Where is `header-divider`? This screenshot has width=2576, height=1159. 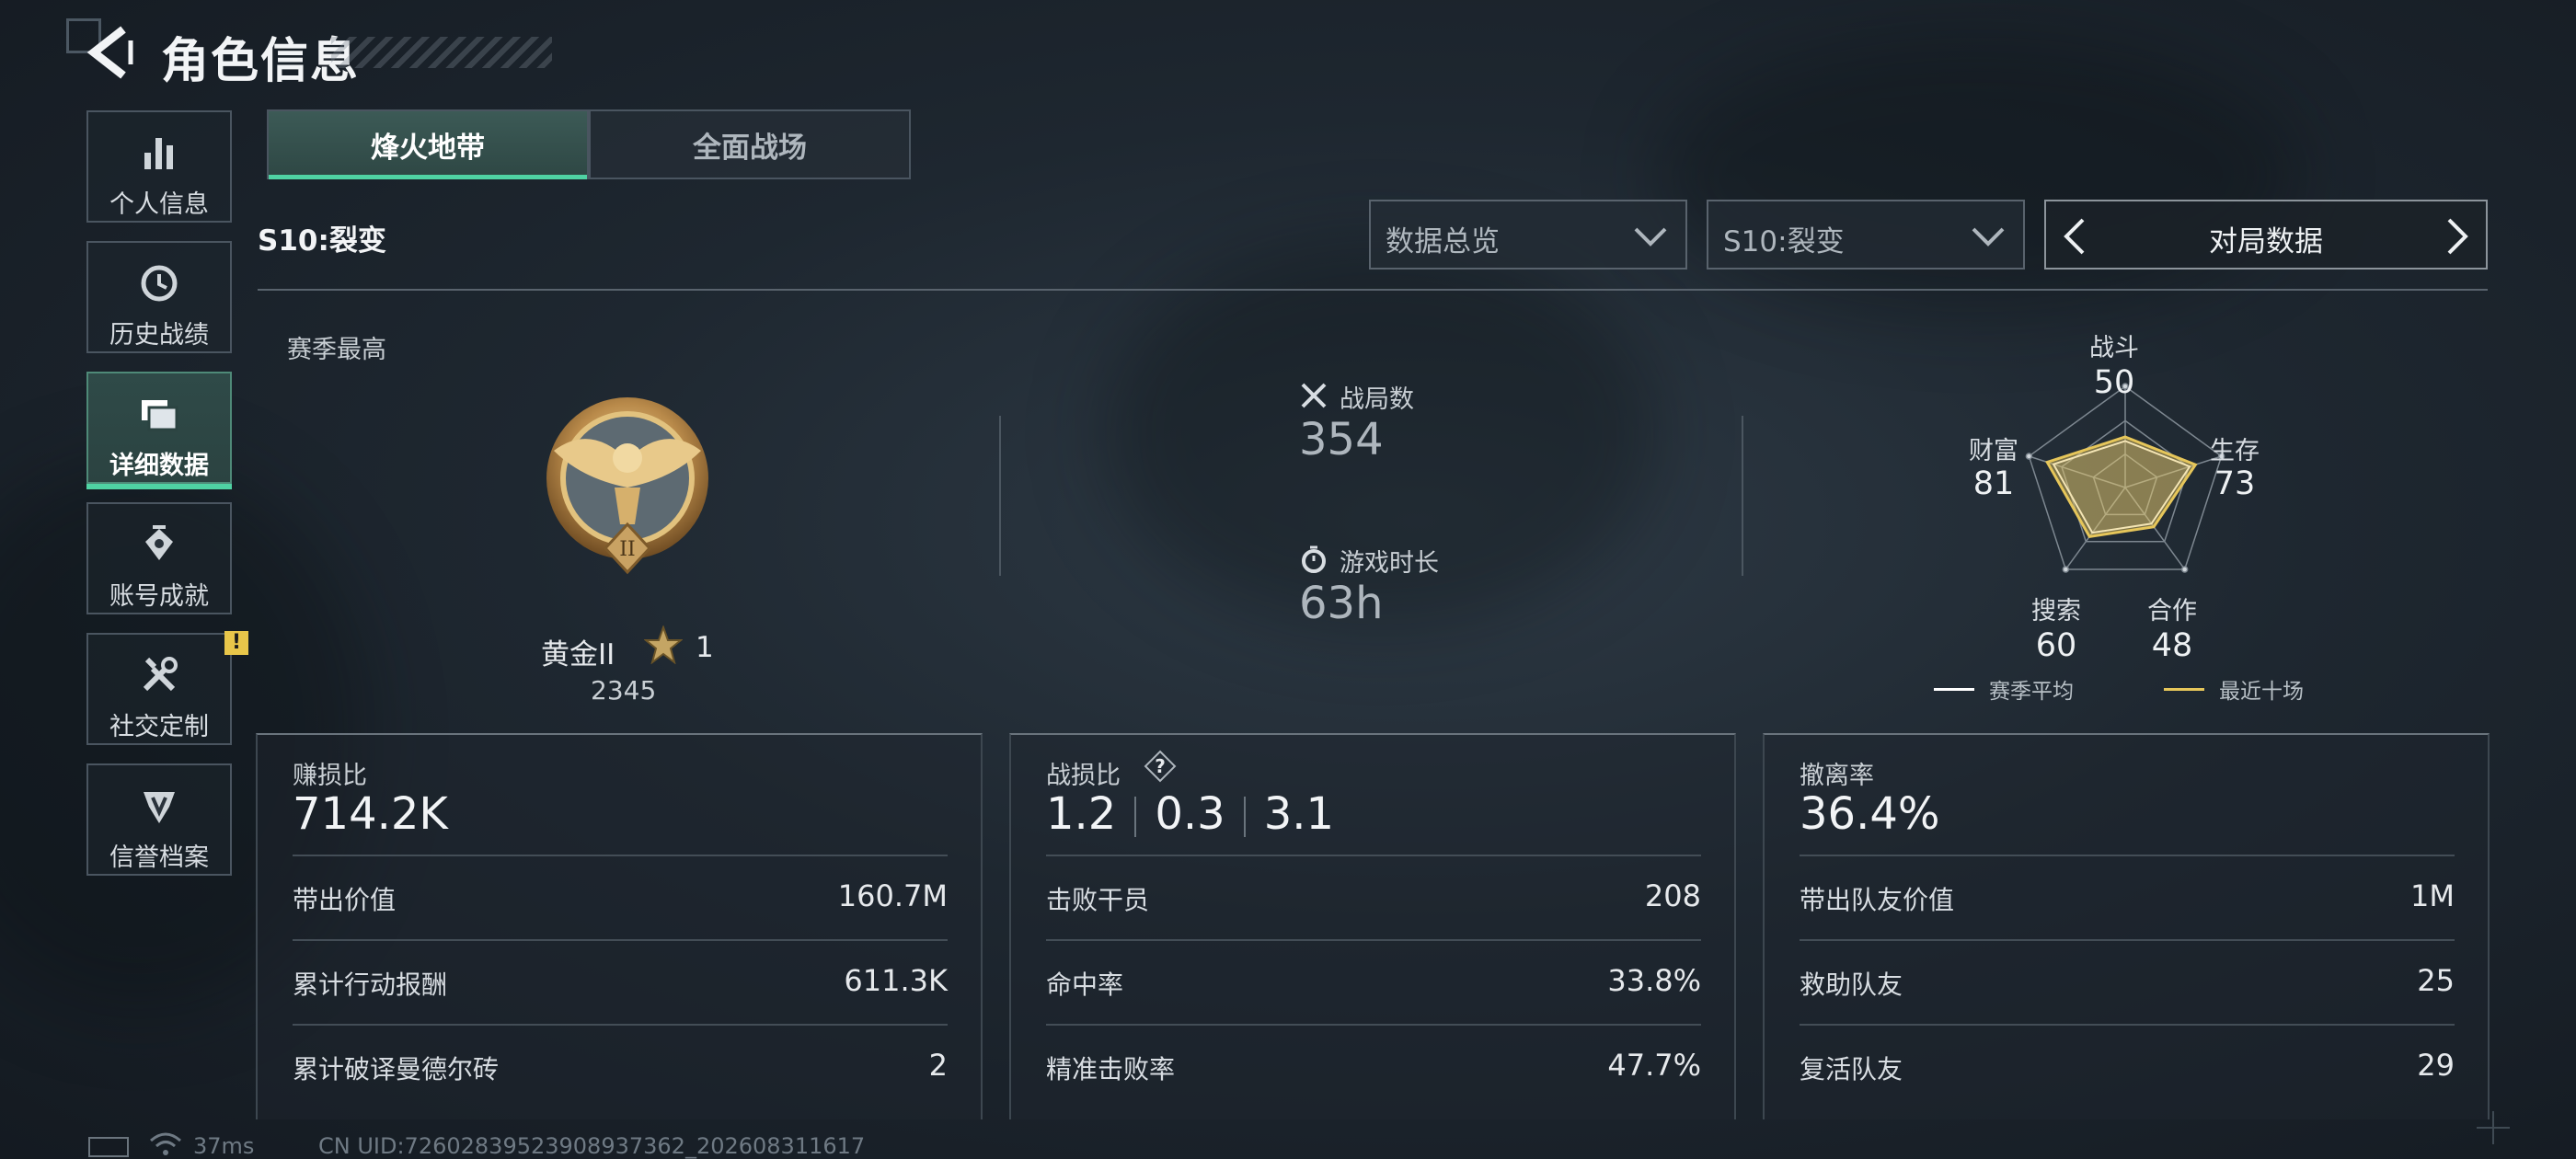 header-divider is located at coordinates (1373, 290).